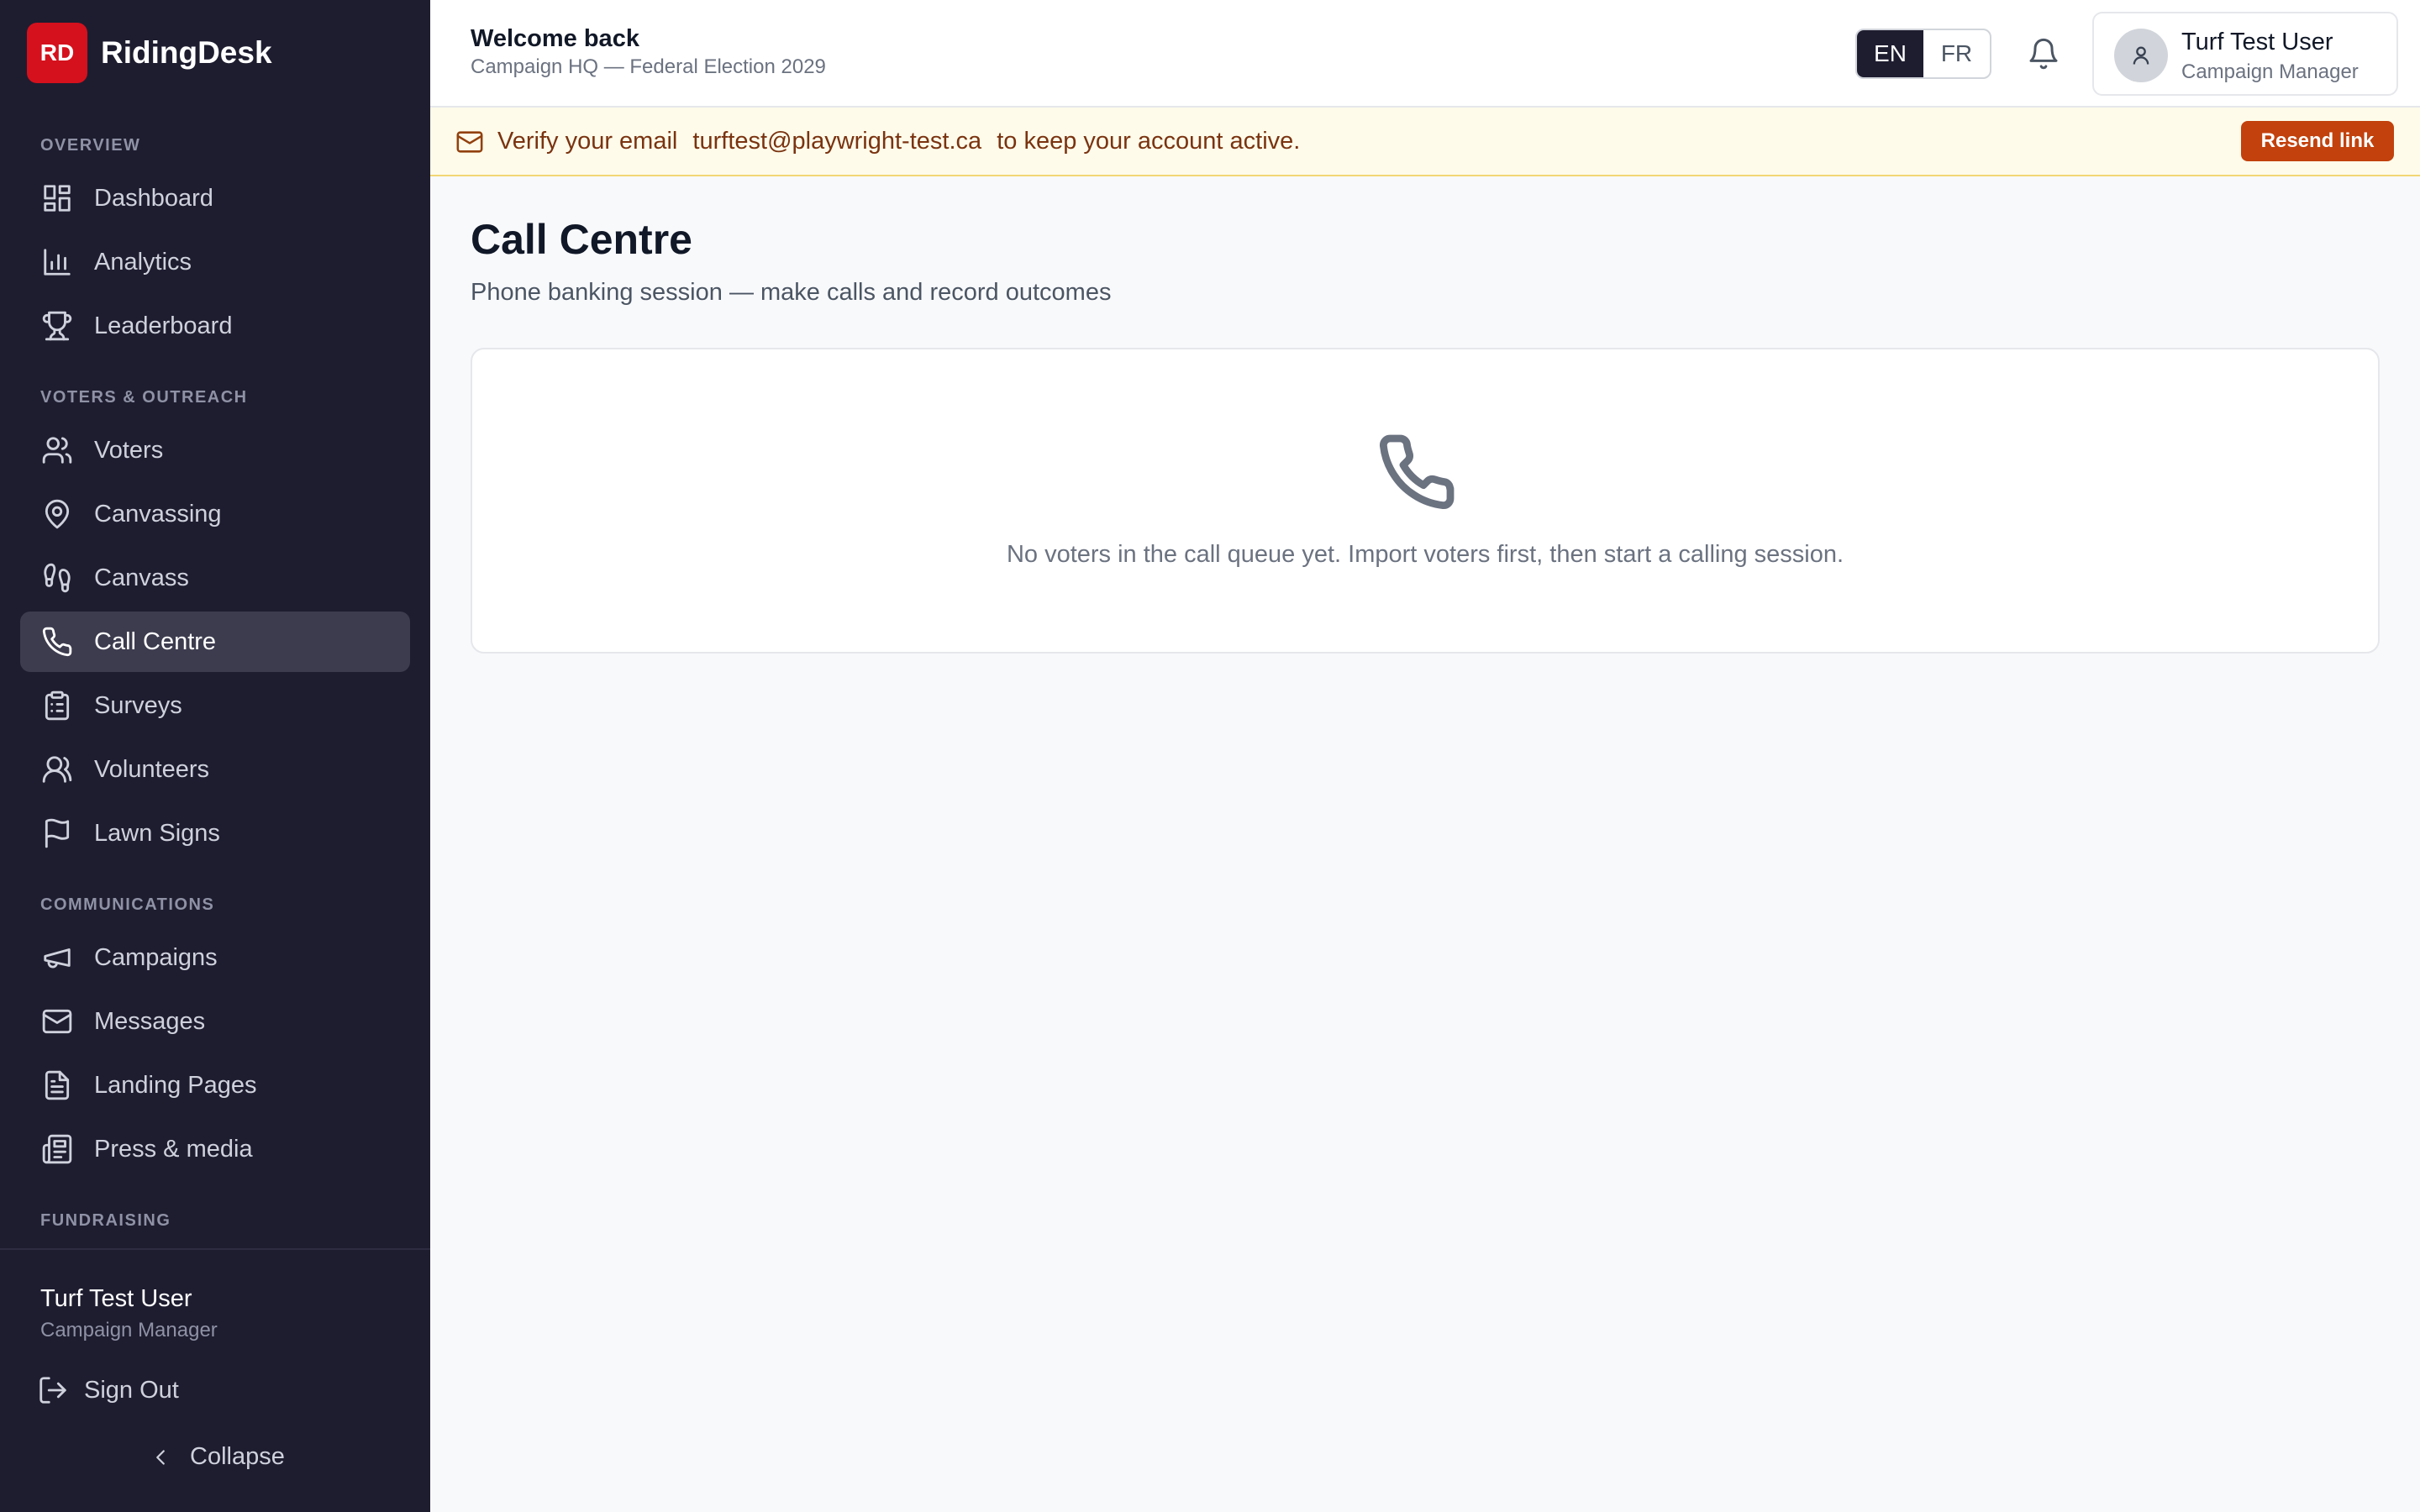 The image size is (2420, 1512). What do you see at coordinates (57, 957) in the screenshot?
I see `megaphone-icon` at bounding box center [57, 957].